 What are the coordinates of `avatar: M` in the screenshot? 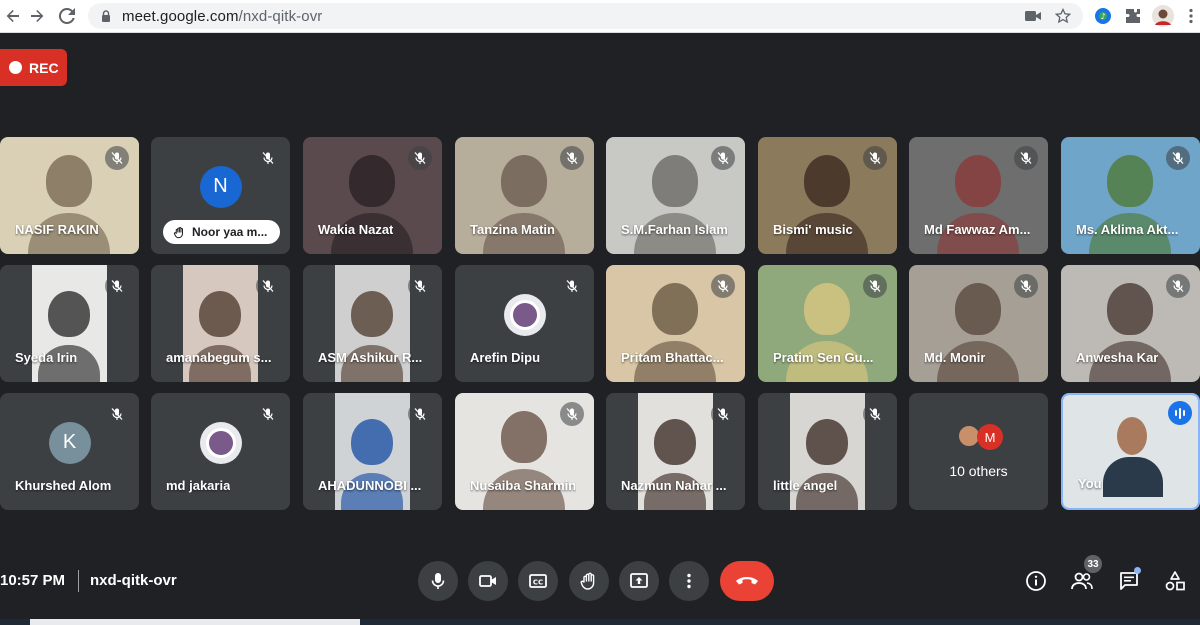 It's located at (990, 437).